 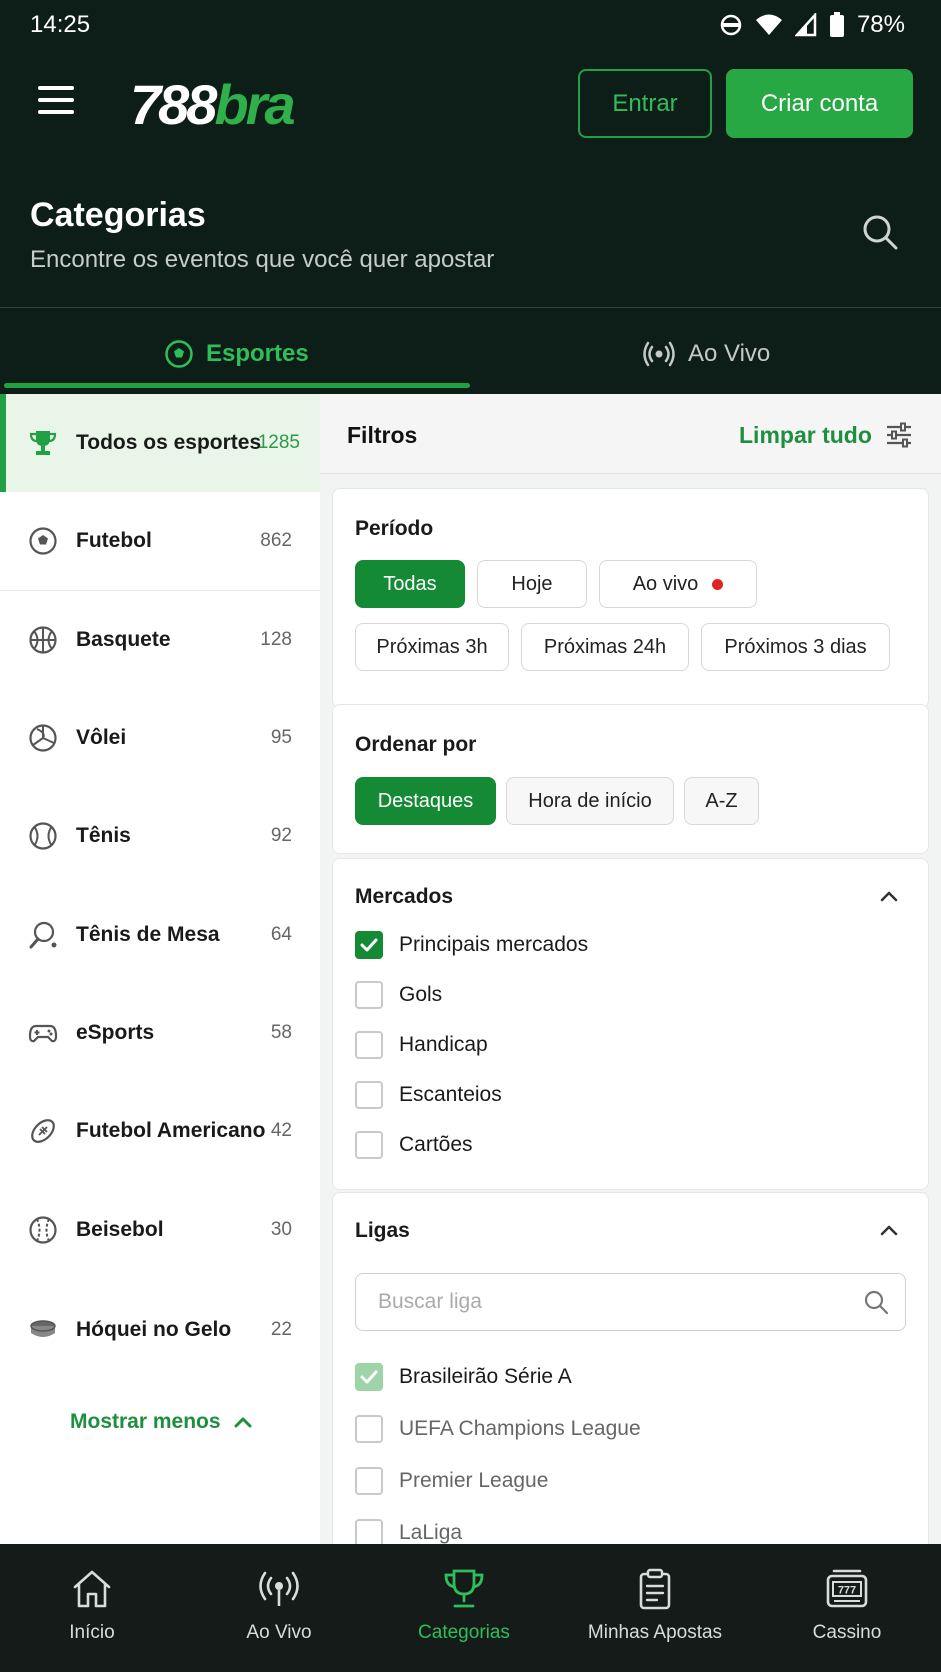 What do you see at coordinates (398, 995) in the screenshot?
I see `market-option: Gols` at bounding box center [398, 995].